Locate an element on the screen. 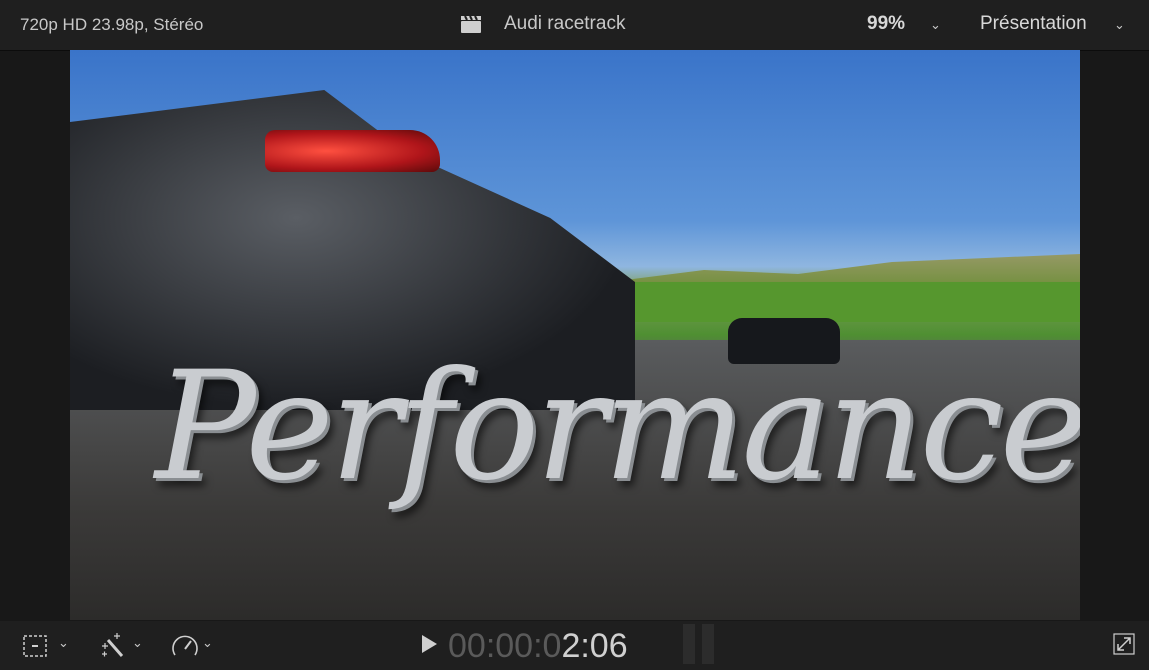 Image resolution: width=1149 pixels, height=670 pixels. fullscreen-icon is located at coordinates (1124, 644).